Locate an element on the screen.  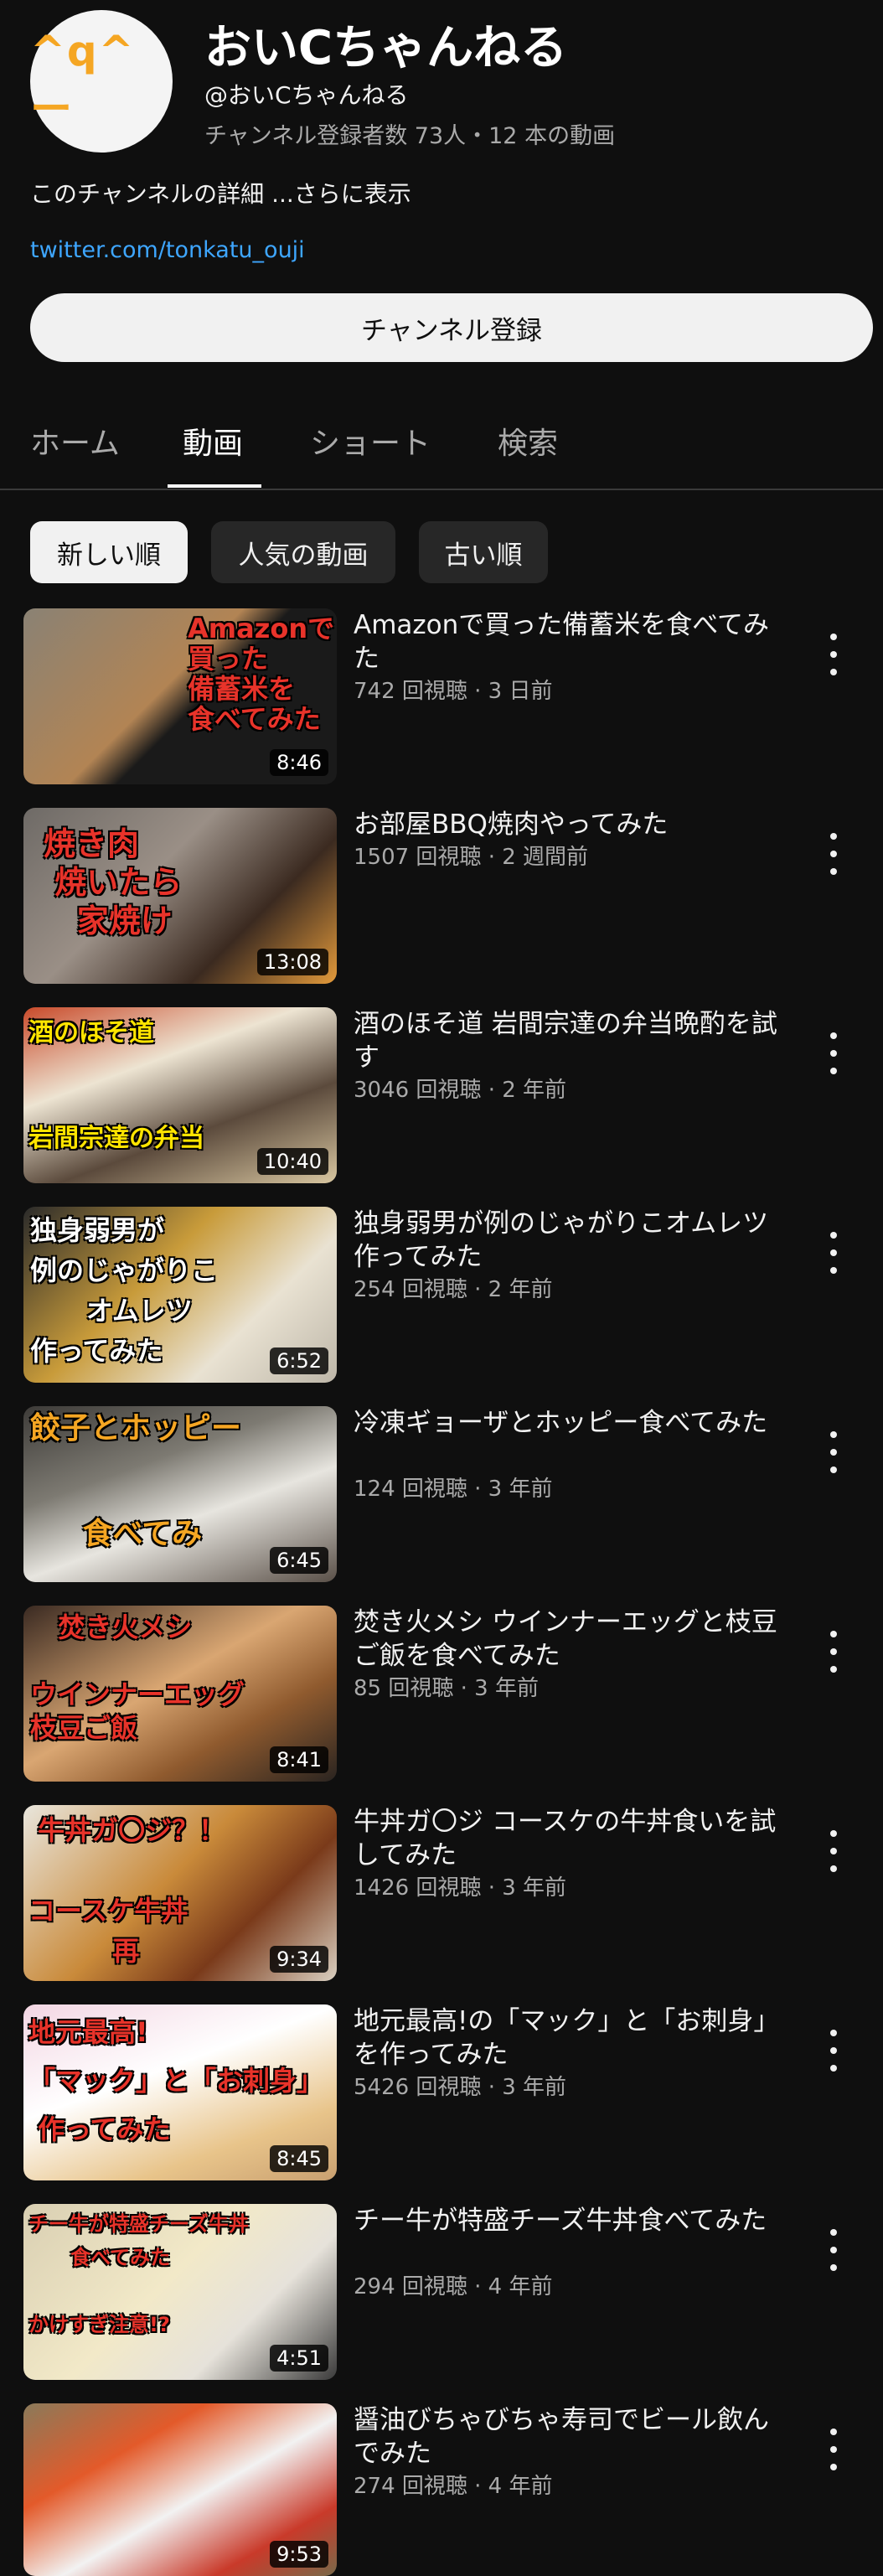
duration-badge: 9:34 is located at coordinates (299, 1959).